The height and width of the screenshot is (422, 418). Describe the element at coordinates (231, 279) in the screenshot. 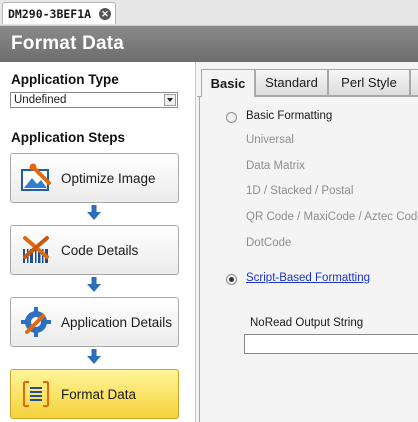

I see `script-formatting-radio` at that location.